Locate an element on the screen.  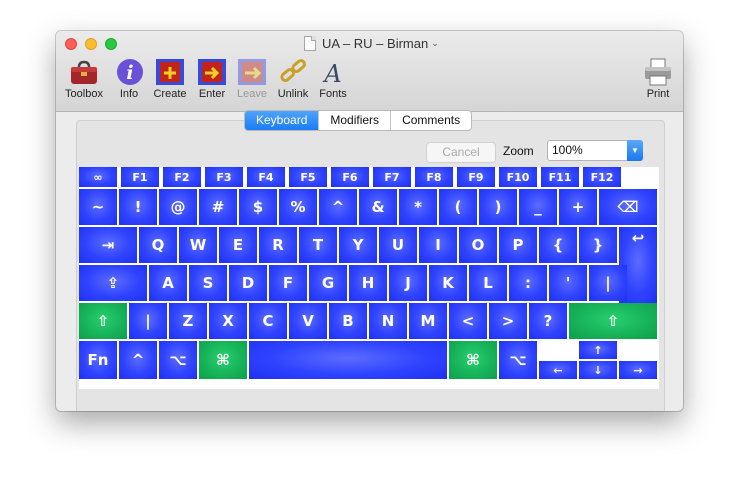
key-f2: F2 is located at coordinates (182, 177).